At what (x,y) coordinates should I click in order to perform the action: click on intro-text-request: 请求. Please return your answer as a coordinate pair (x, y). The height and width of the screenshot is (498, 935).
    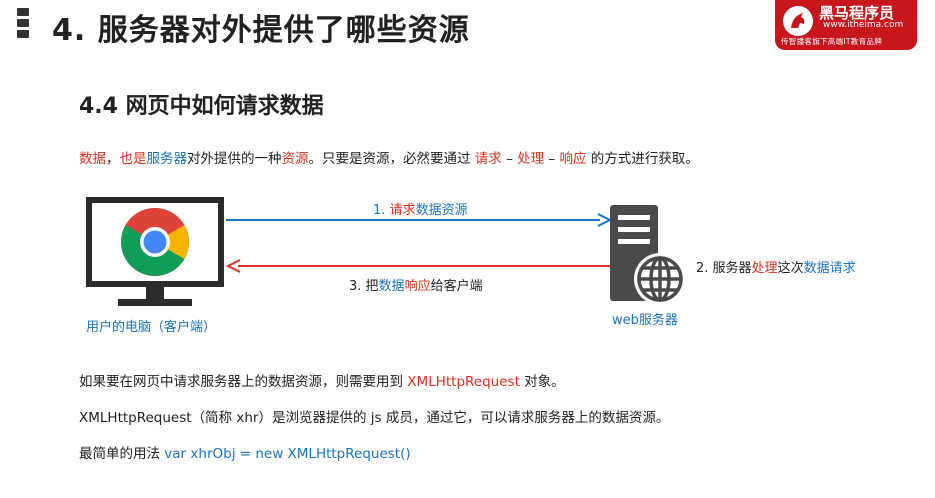
    Looking at the image, I should click on (488, 159).